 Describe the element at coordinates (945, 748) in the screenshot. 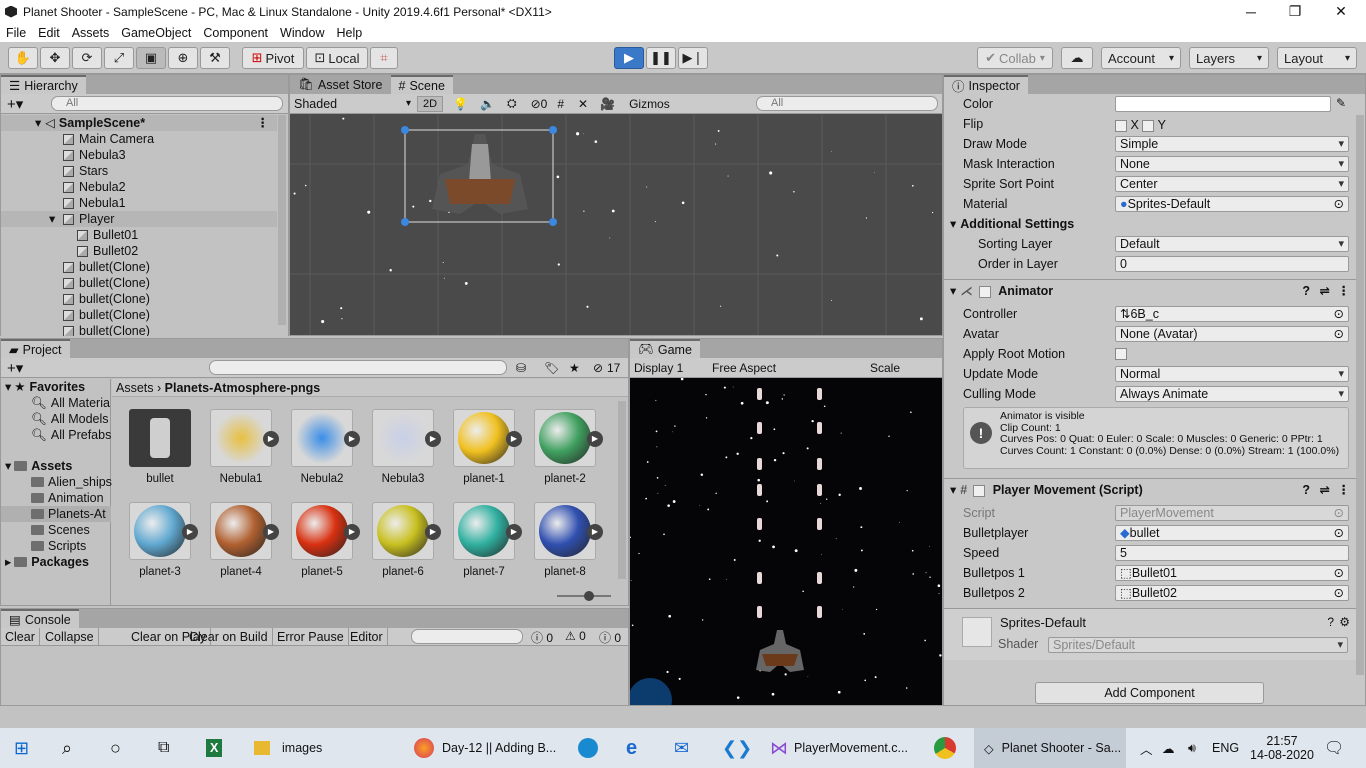

I see `chrome-icon` at that location.